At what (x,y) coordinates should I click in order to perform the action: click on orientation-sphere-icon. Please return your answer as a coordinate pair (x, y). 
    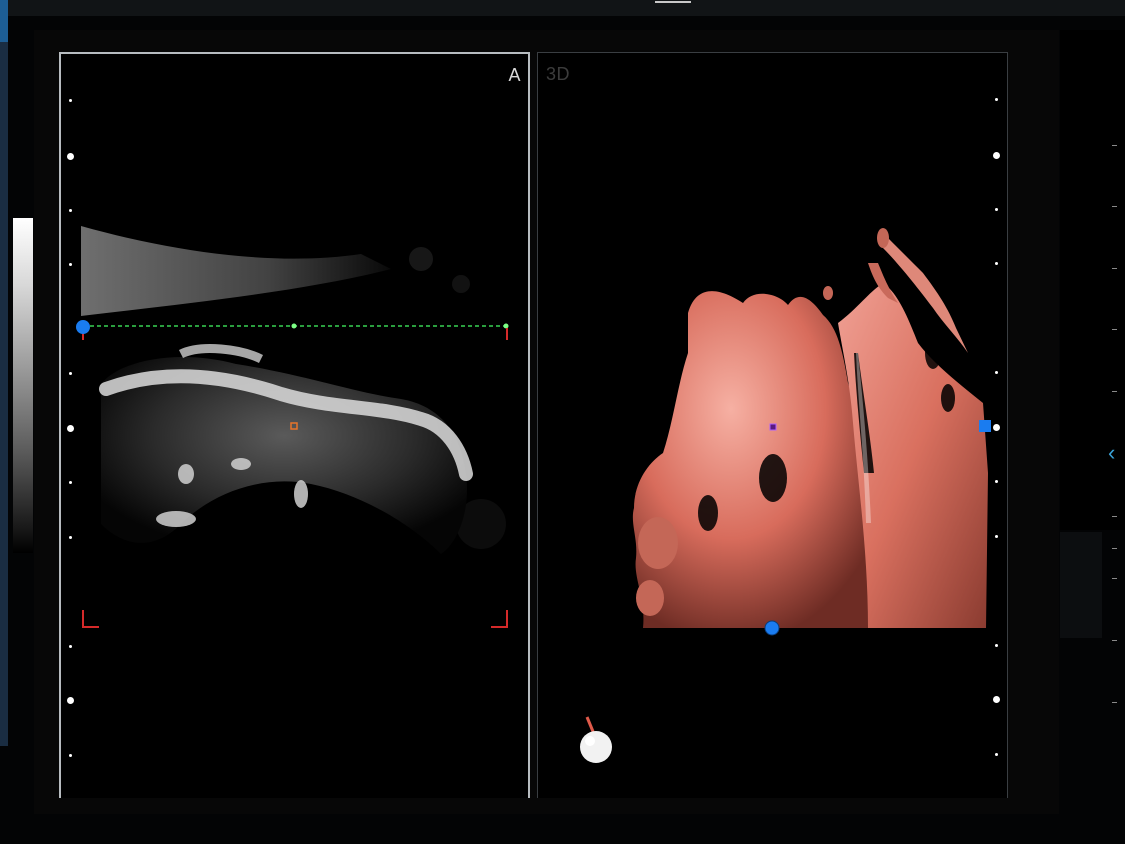
    Looking at the image, I should click on (596, 739).